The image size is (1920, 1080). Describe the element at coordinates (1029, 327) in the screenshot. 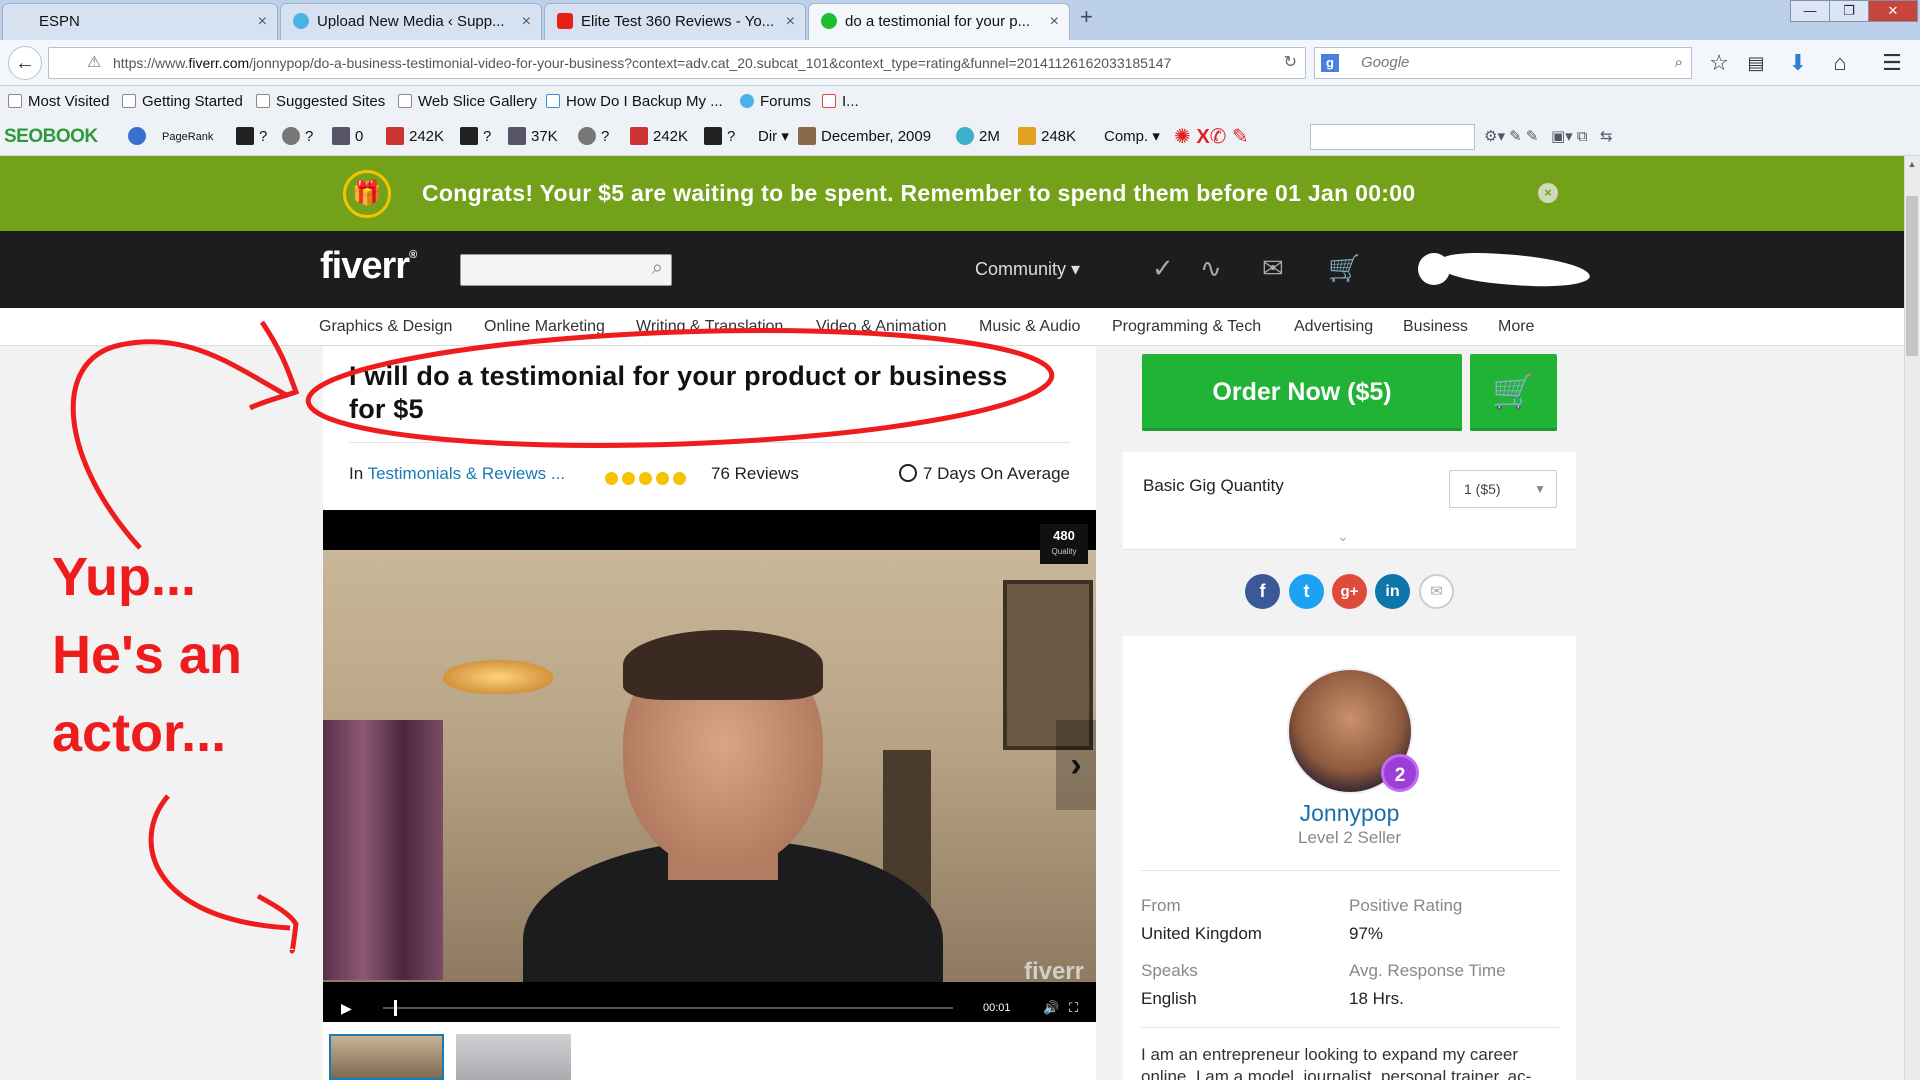

I see `cat-music-audio: Music & Audio` at that location.